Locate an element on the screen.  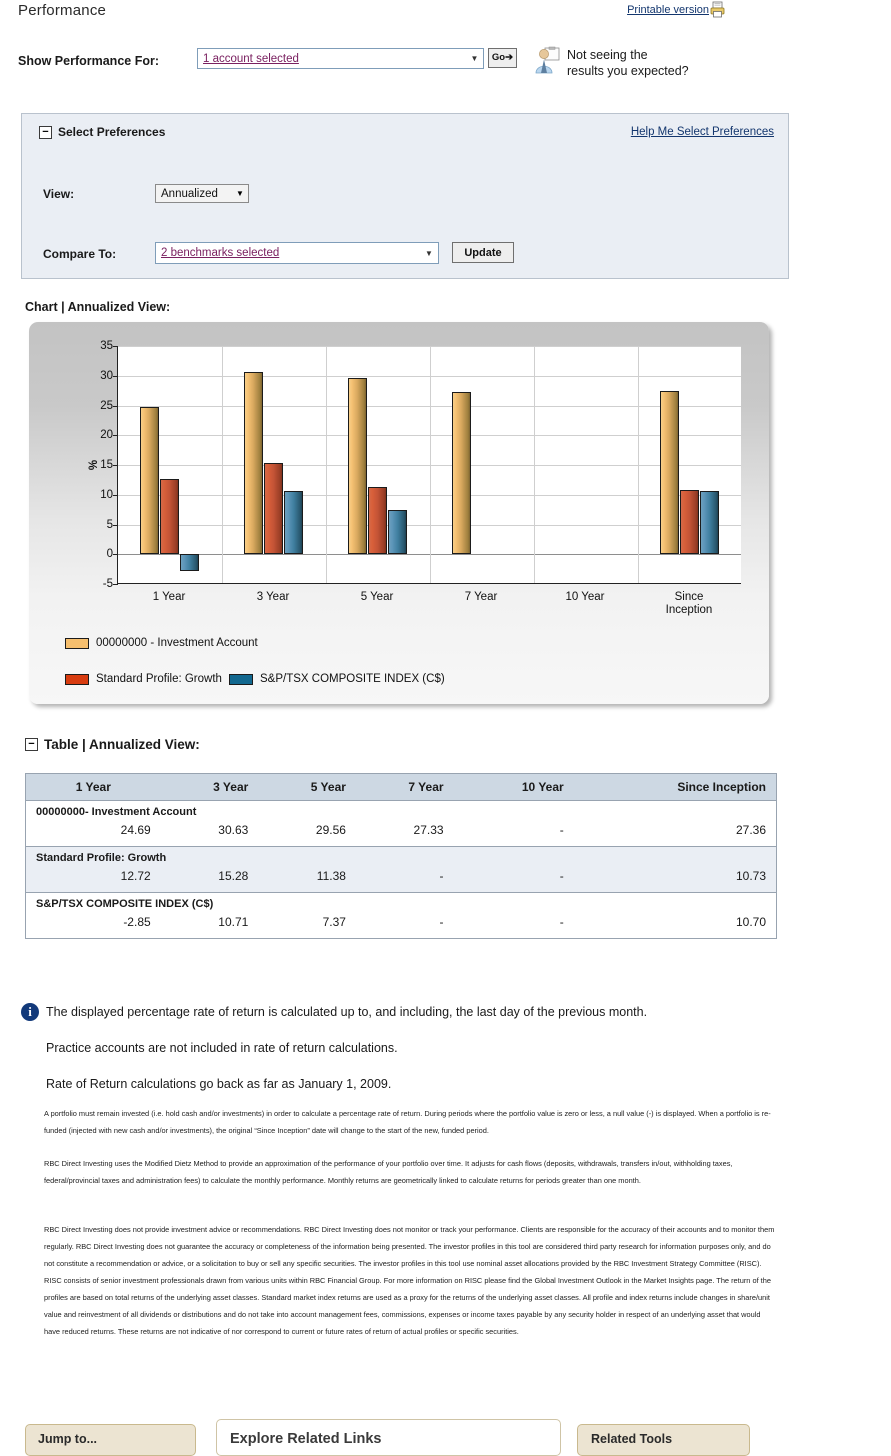
view-select: Annualized ▼ is located at coordinates (202, 193).